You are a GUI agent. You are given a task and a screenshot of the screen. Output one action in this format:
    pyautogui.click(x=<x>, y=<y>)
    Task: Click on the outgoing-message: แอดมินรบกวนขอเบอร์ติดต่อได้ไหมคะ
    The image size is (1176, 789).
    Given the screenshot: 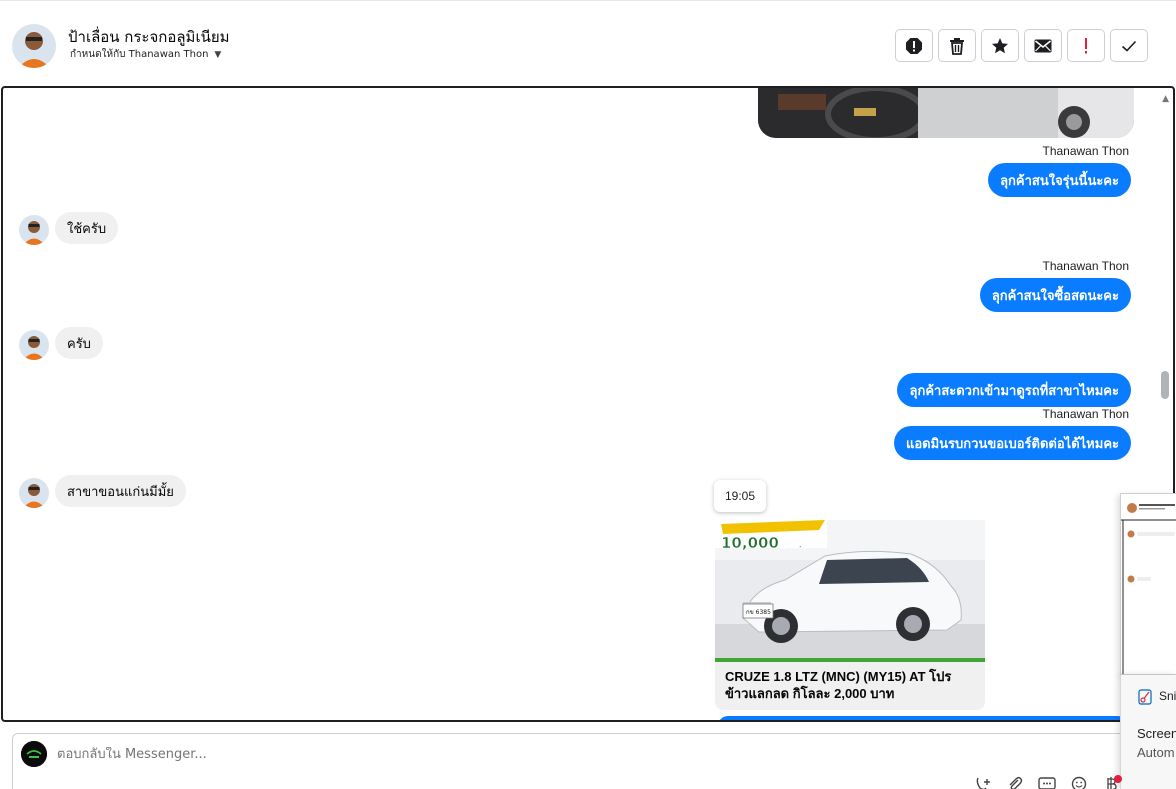 What is the action you would take?
    pyautogui.click(x=1012, y=443)
    